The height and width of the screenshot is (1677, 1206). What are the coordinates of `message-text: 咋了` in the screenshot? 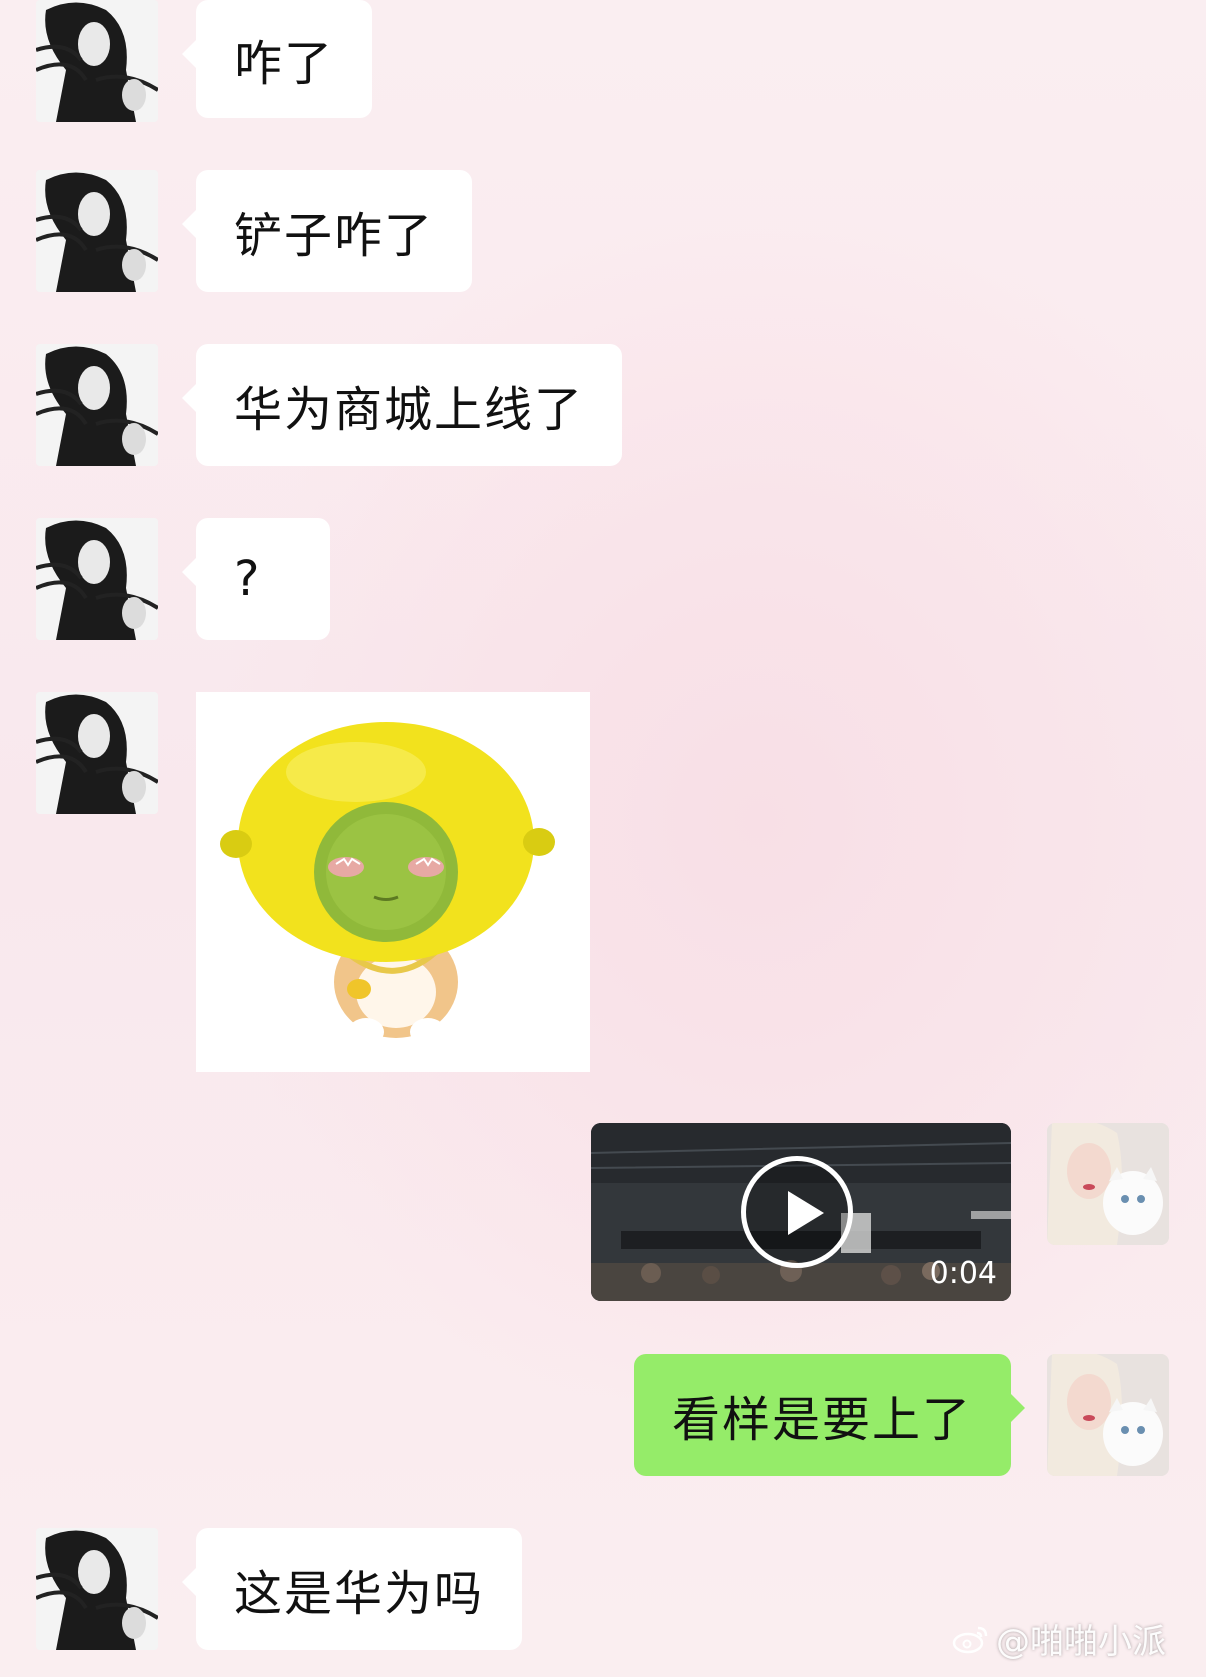 It's located at (284, 64).